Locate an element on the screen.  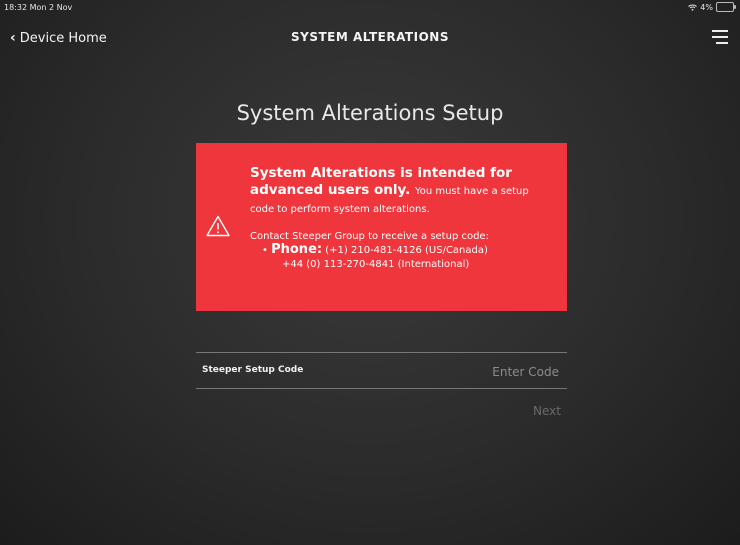
nav-title: SYSTEM ALTERATIONS is located at coordinates (370, 37).